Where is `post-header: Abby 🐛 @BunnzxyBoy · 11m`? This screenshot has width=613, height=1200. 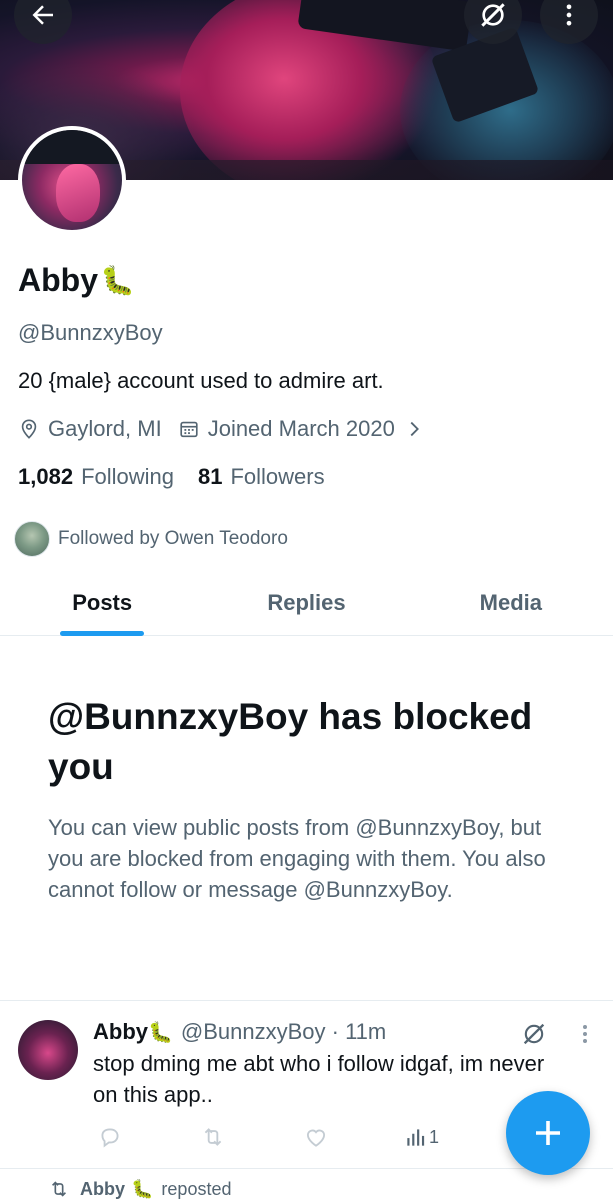
post-header: Abby 🐛 @BunnzxyBoy · 11m is located at coordinates (239, 1032).